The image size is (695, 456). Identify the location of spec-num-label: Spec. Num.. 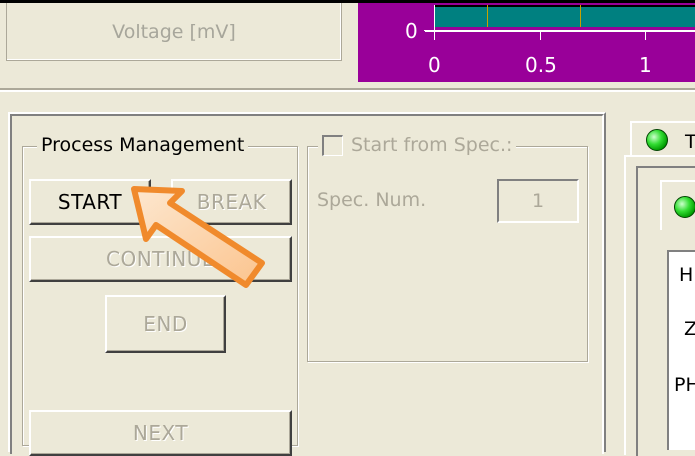
(372, 200).